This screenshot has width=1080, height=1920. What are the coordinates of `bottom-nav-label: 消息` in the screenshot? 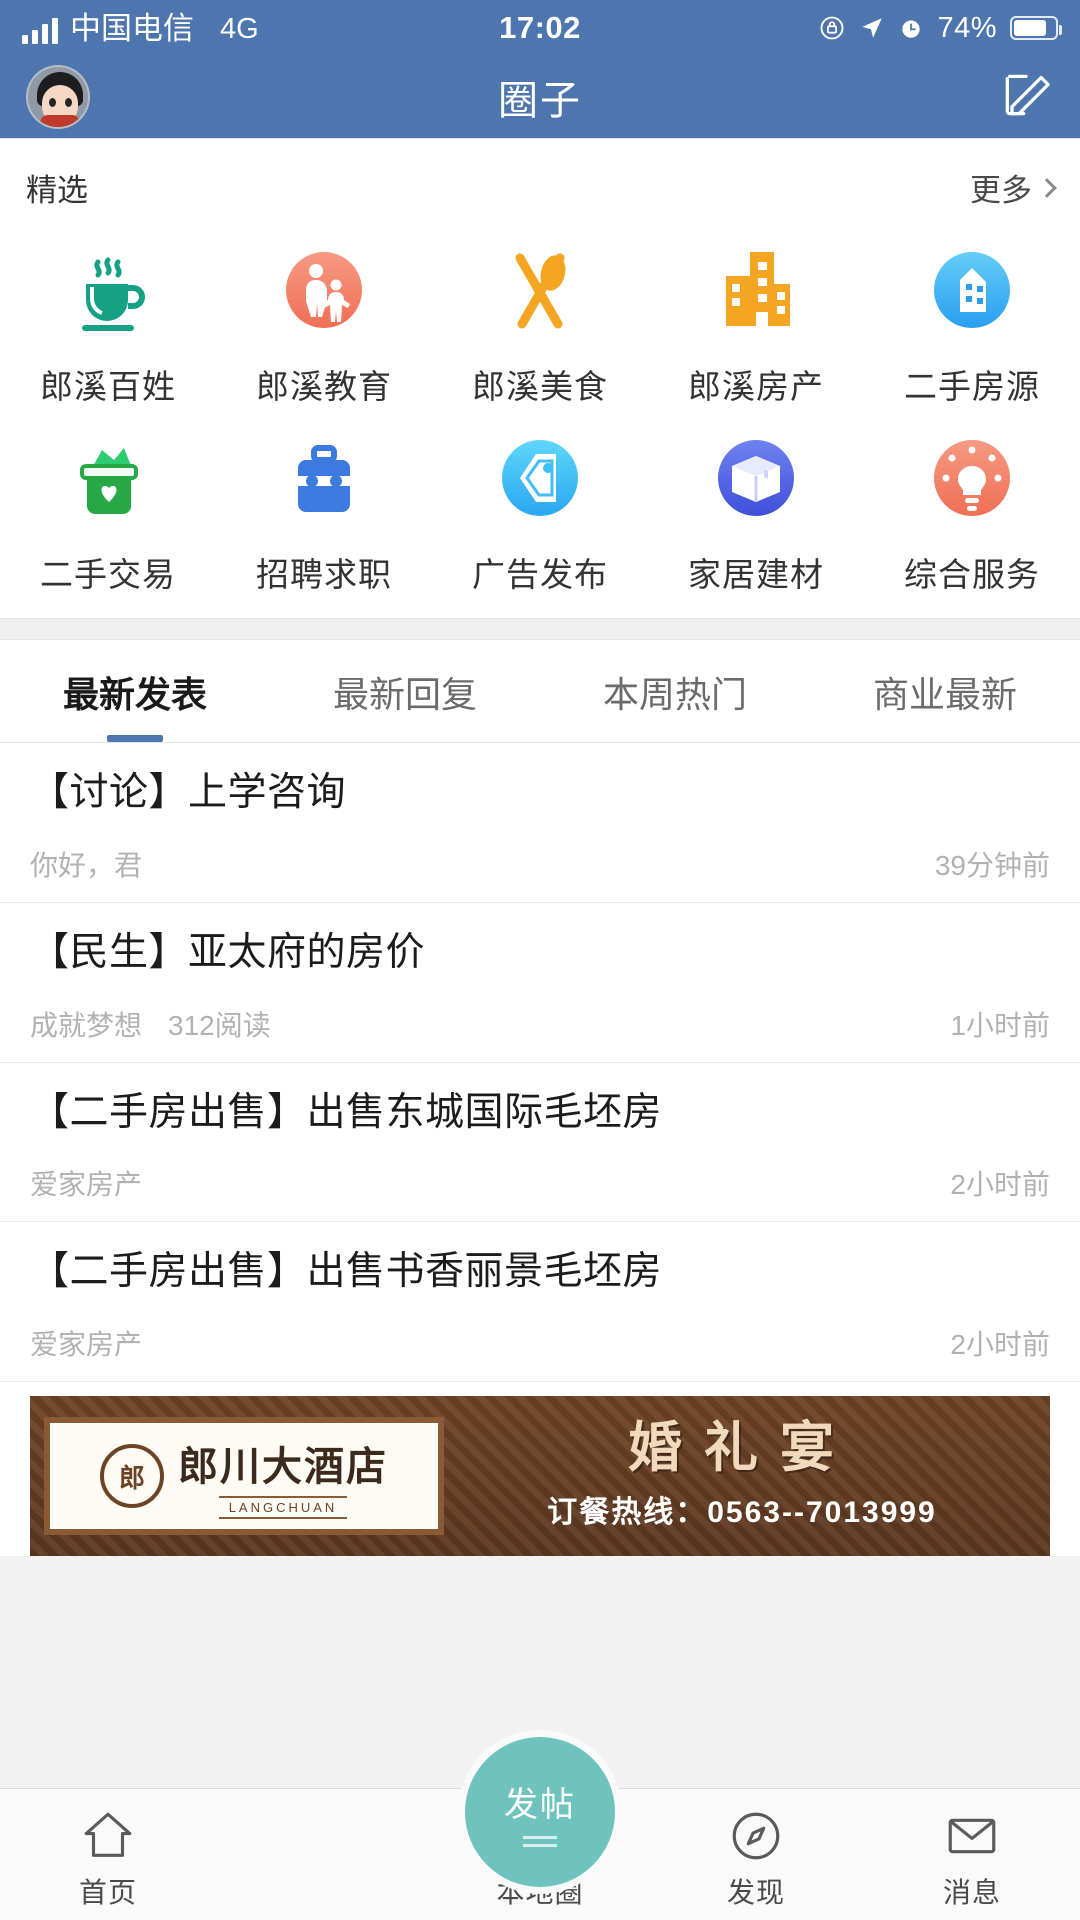 It's located at (971, 1892).